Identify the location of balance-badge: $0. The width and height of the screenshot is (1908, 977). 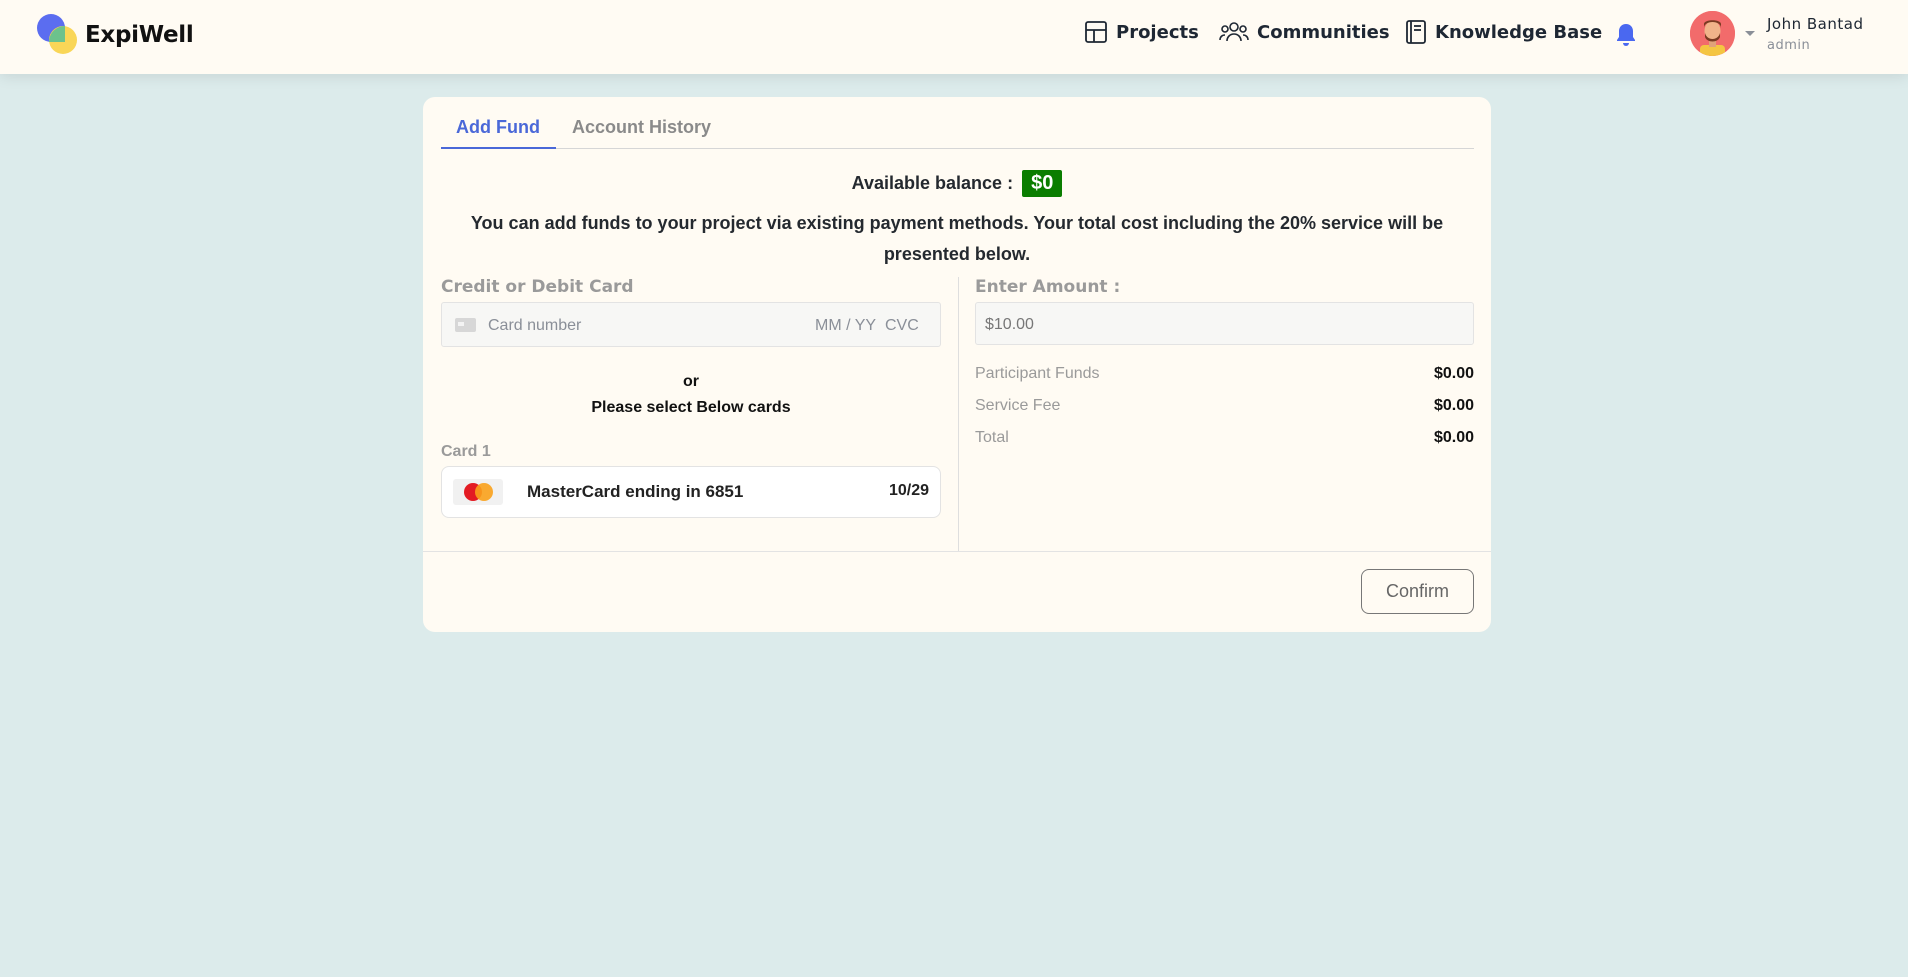
(1042, 183).